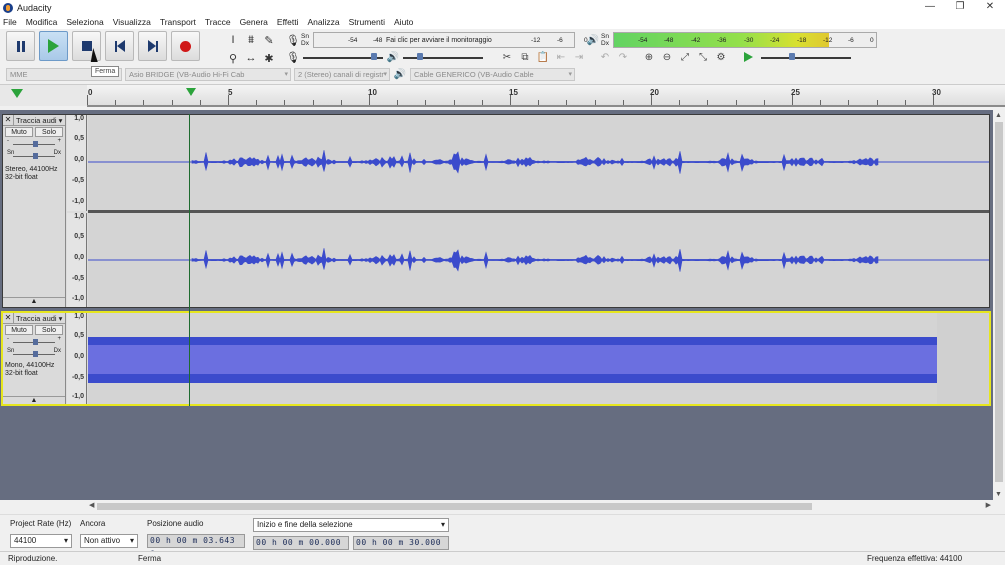  What do you see at coordinates (233, 58) in the screenshot?
I see `zoom-tool-icon: ⚲` at bounding box center [233, 58].